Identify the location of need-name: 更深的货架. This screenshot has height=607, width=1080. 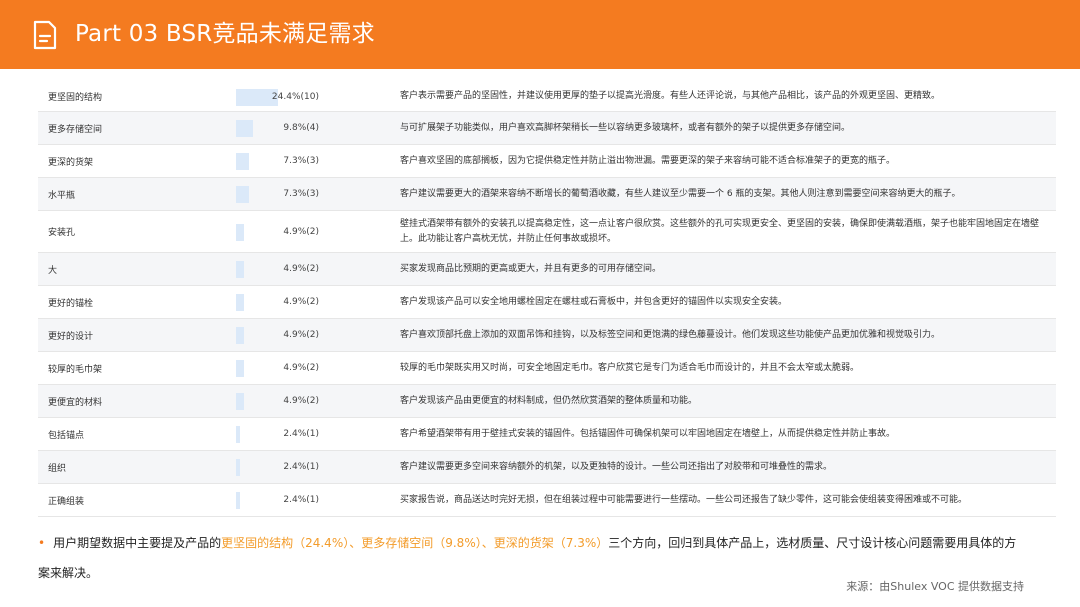
(71, 162).